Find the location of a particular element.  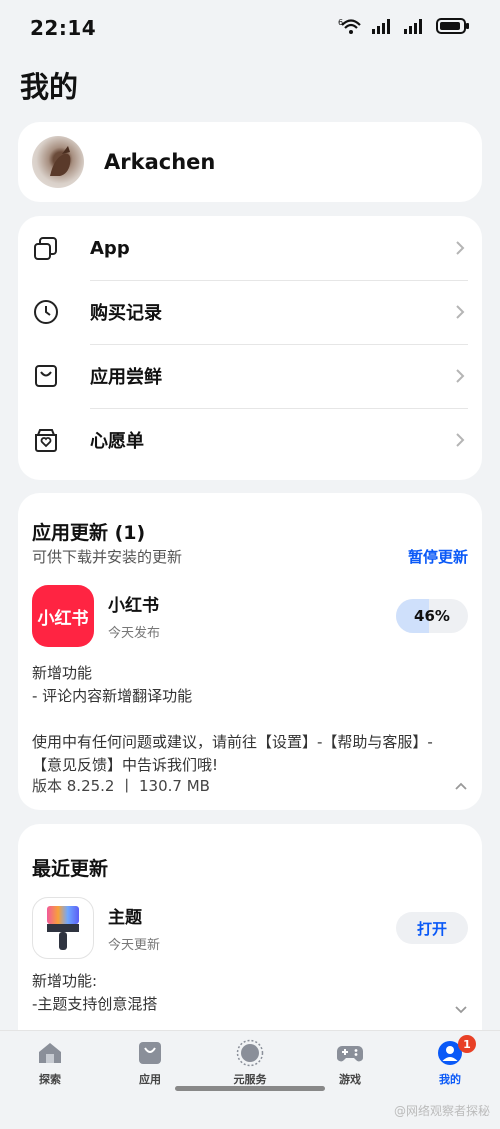

avatar is located at coordinates (58, 162).